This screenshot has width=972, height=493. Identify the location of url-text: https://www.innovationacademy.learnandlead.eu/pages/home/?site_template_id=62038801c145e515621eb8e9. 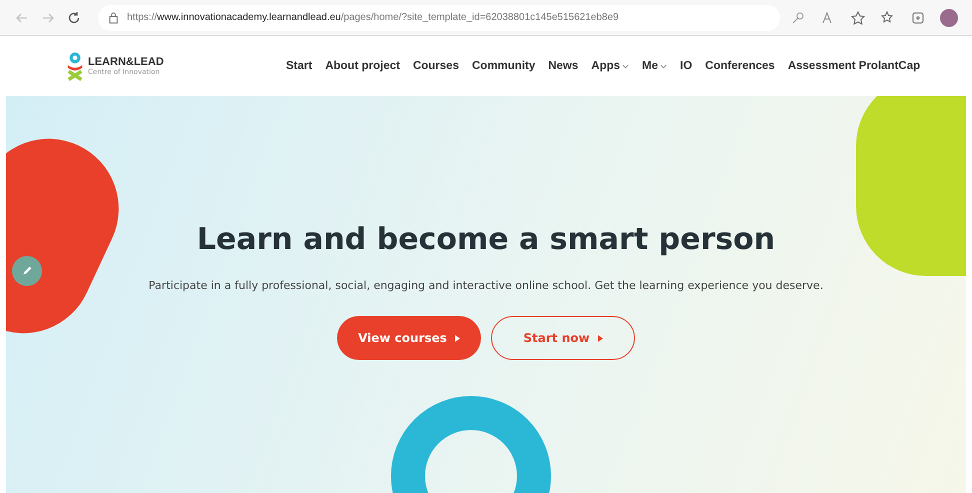
(373, 17).